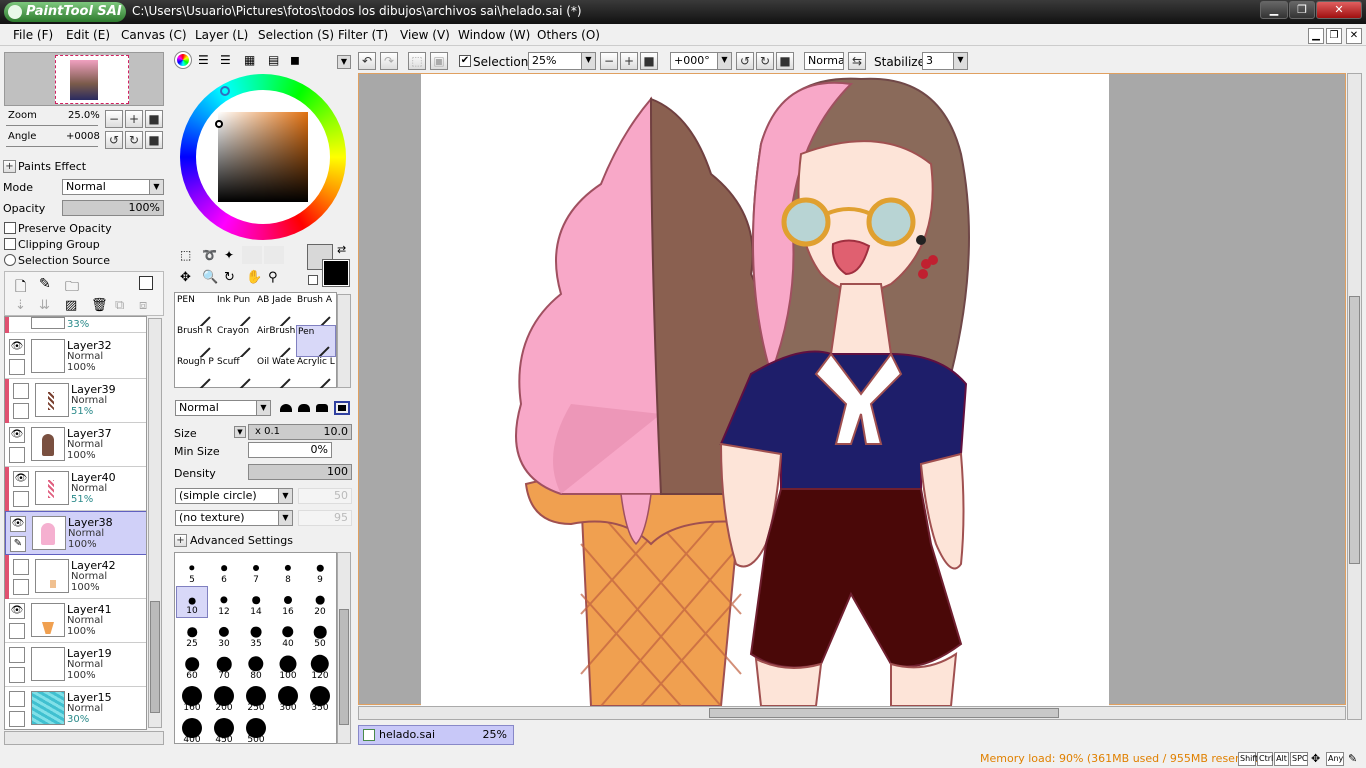 The height and width of the screenshot is (768, 1366). Describe the element at coordinates (945, 61) in the screenshot. I see `stabilizer-select: 3 ▼` at that location.